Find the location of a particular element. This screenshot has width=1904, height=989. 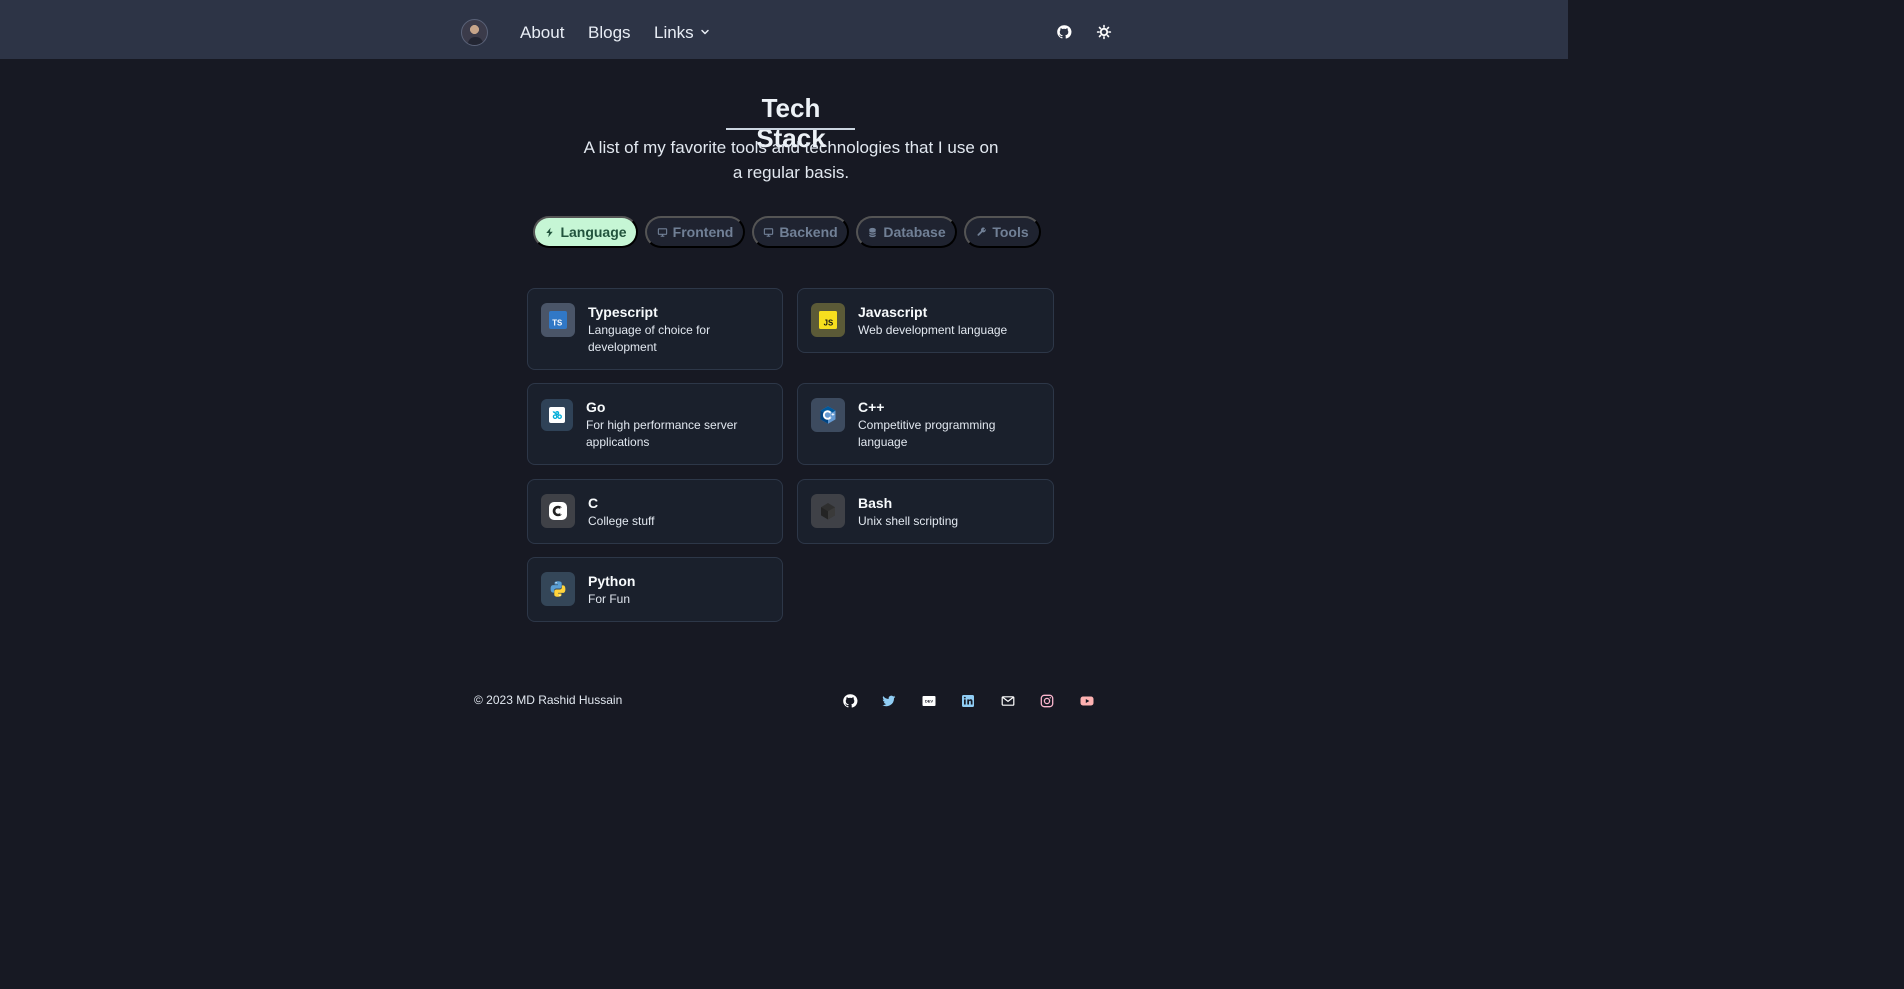

typescript-icon: TS is located at coordinates (558, 320).